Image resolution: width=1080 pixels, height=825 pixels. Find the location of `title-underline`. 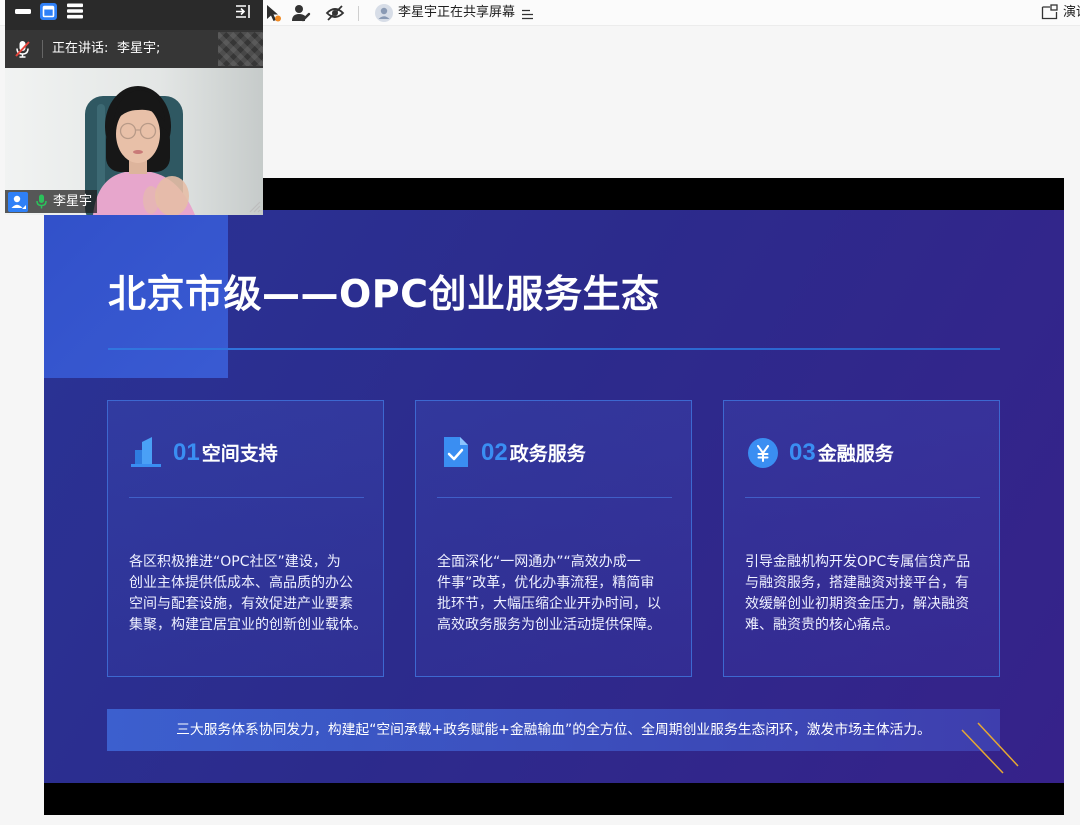

title-underline is located at coordinates (554, 349).